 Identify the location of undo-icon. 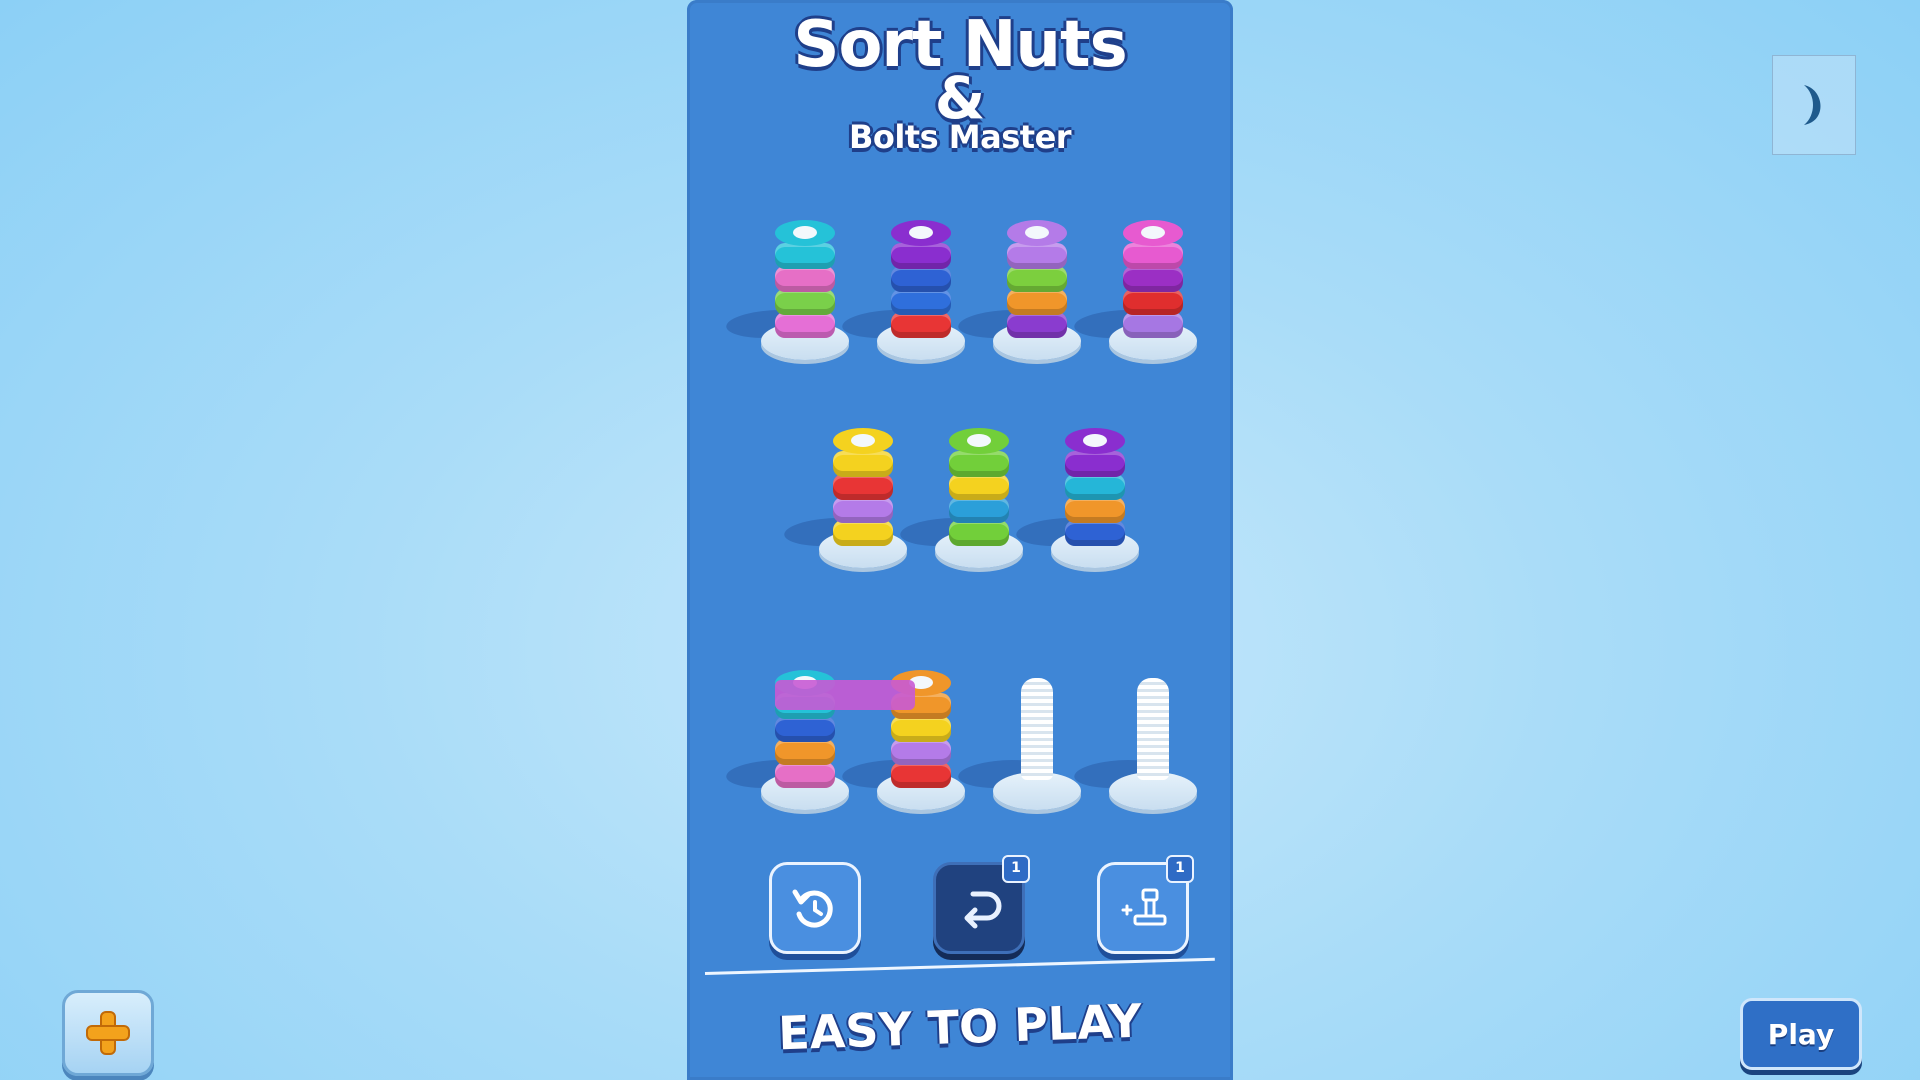
(983, 910).